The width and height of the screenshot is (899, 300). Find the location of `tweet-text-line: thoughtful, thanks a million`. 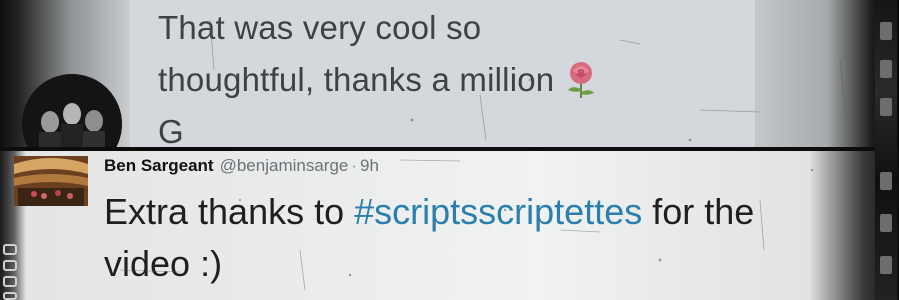

tweet-text-line: thoughtful, thanks a million is located at coordinates (438, 80).